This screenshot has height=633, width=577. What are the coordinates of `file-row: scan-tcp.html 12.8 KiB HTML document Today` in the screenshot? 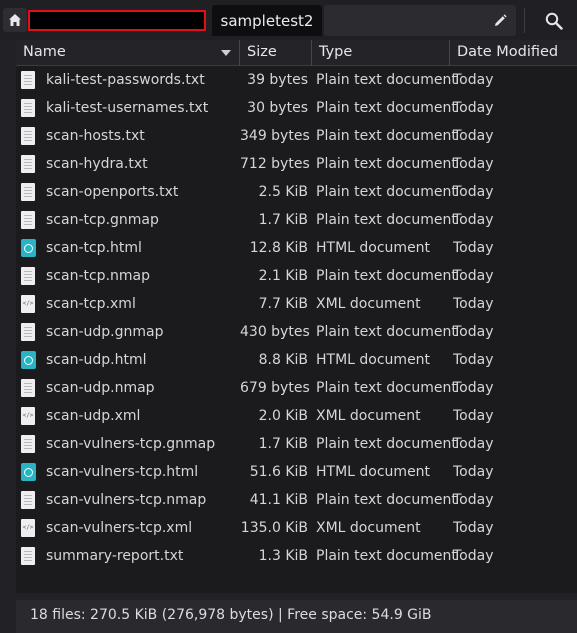 It's located at (296, 248).